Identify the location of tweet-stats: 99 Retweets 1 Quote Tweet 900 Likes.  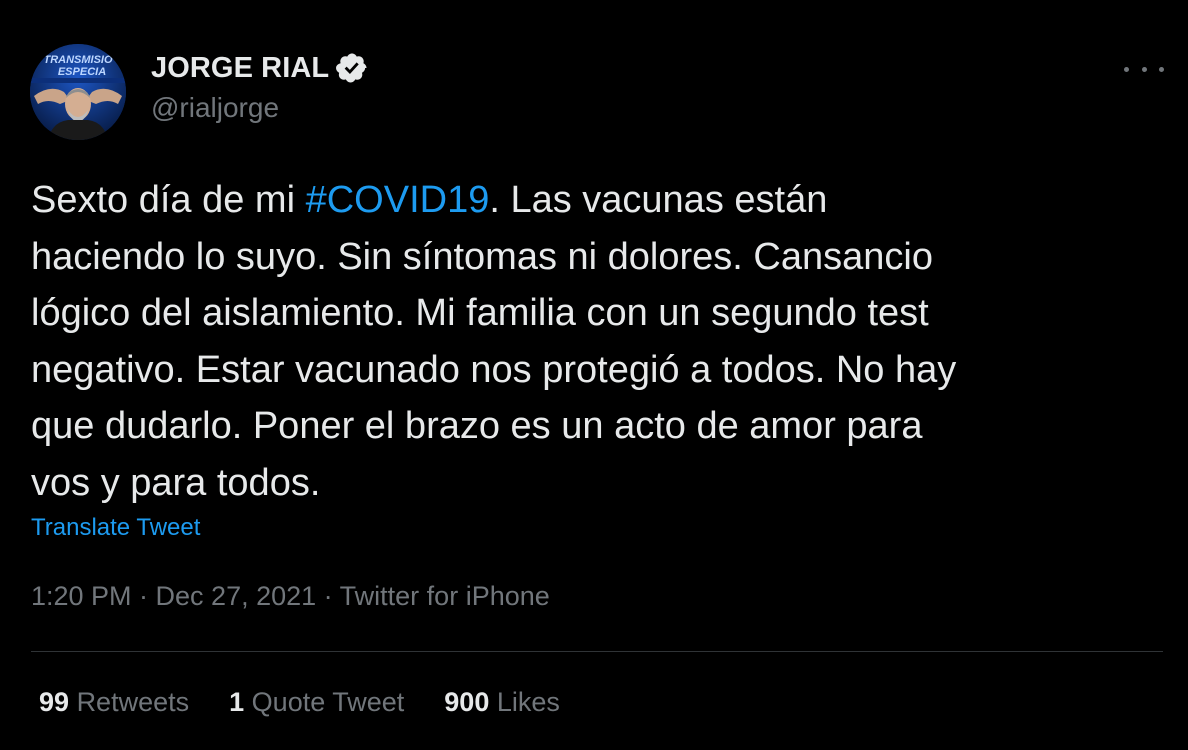
(299, 702).